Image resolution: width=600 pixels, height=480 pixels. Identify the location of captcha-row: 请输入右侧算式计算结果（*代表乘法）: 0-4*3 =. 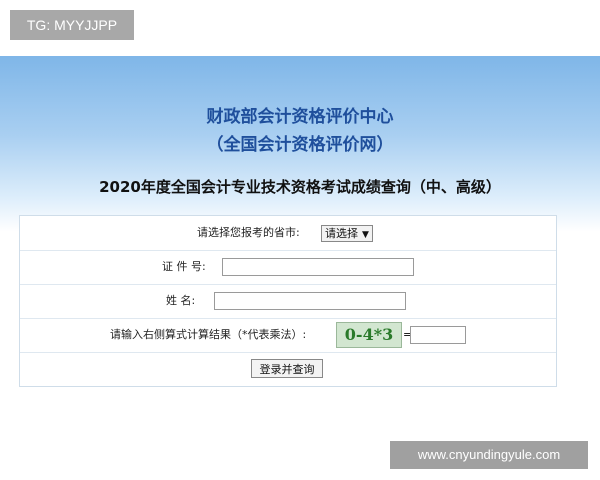
(288, 335).